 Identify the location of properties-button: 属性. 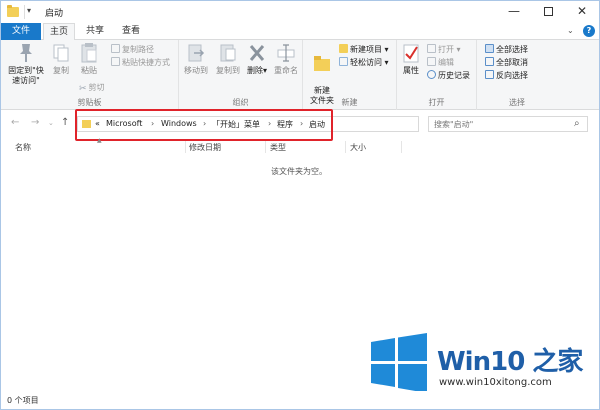
(411, 59).